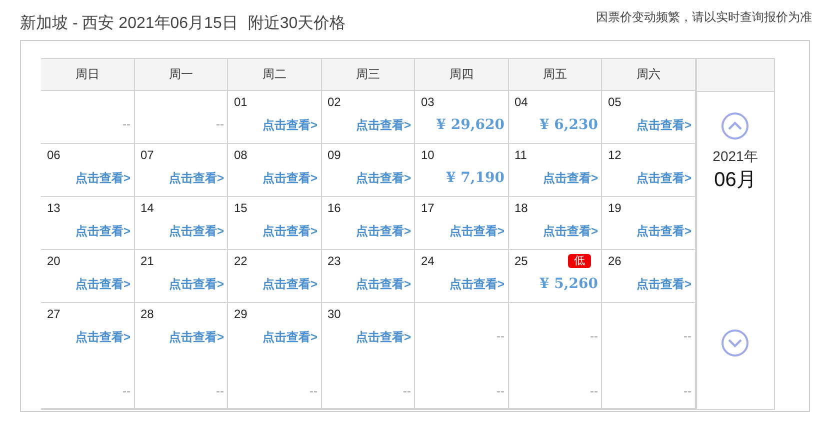 The width and height of the screenshot is (832, 444). Describe the element at coordinates (615, 103) in the screenshot. I see `day-number: 05` at that location.